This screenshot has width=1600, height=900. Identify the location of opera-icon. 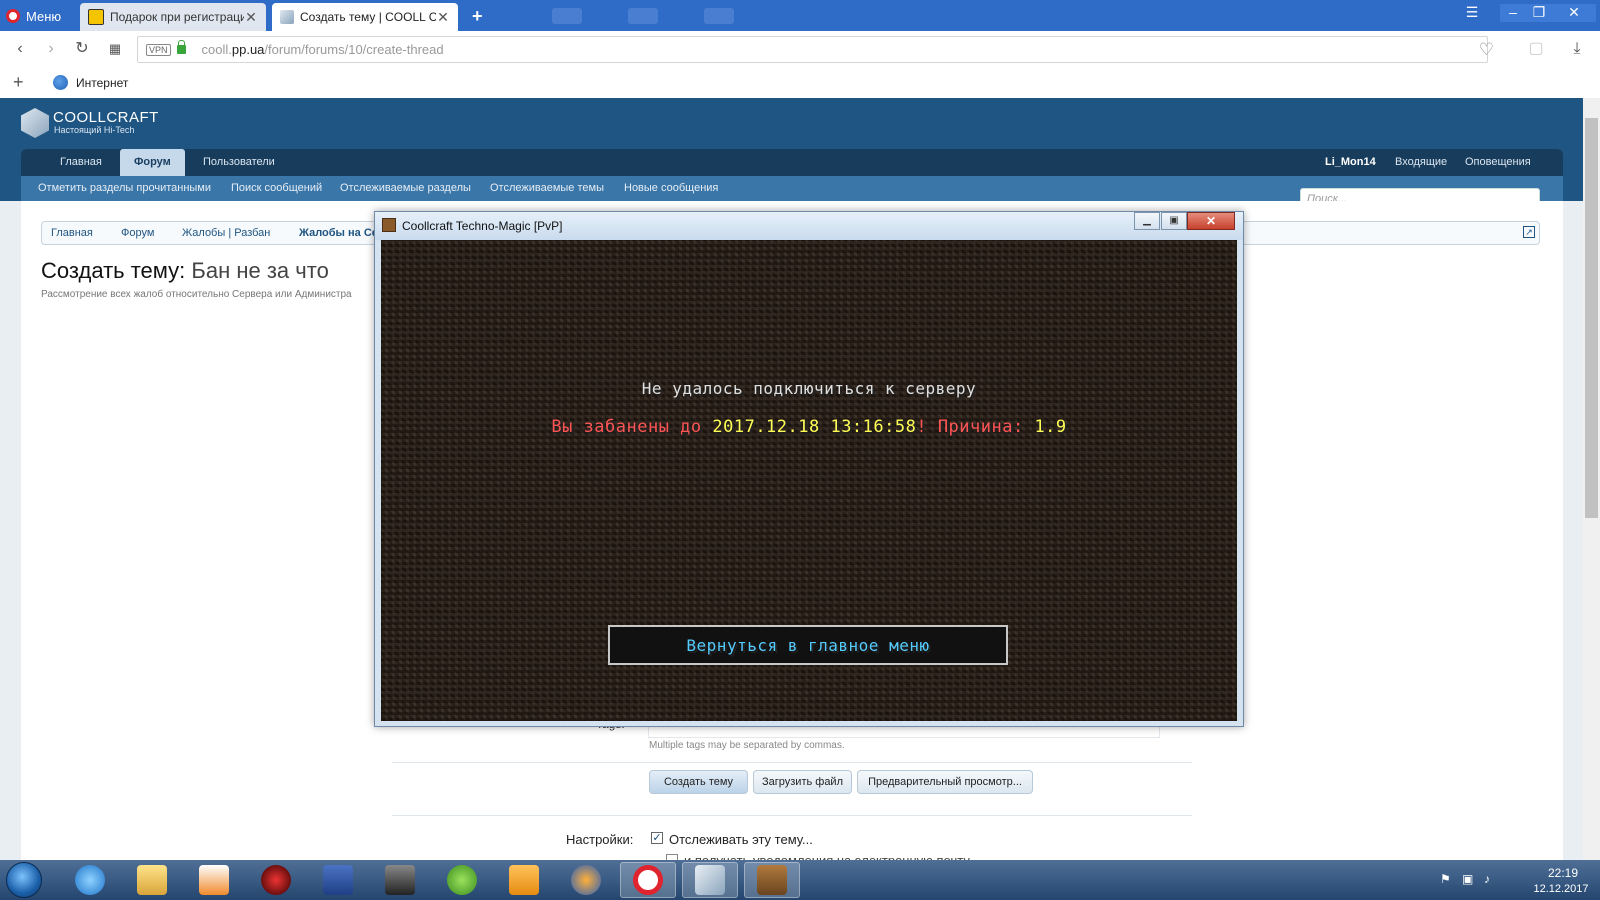
(648, 880).